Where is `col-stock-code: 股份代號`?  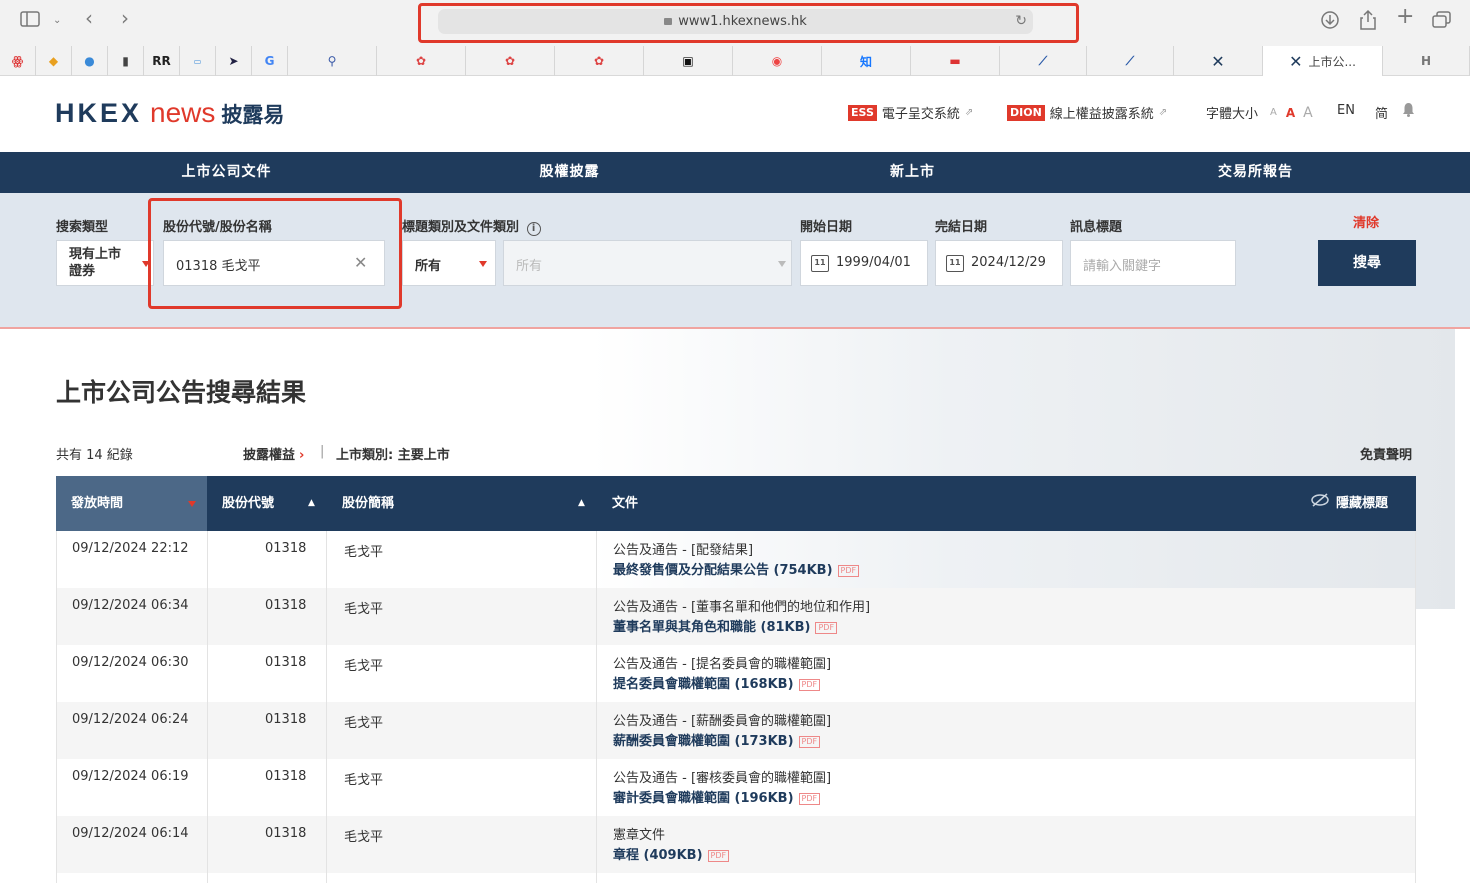
col-stock-code: 股份代號 is located at coordinates (248, 503).